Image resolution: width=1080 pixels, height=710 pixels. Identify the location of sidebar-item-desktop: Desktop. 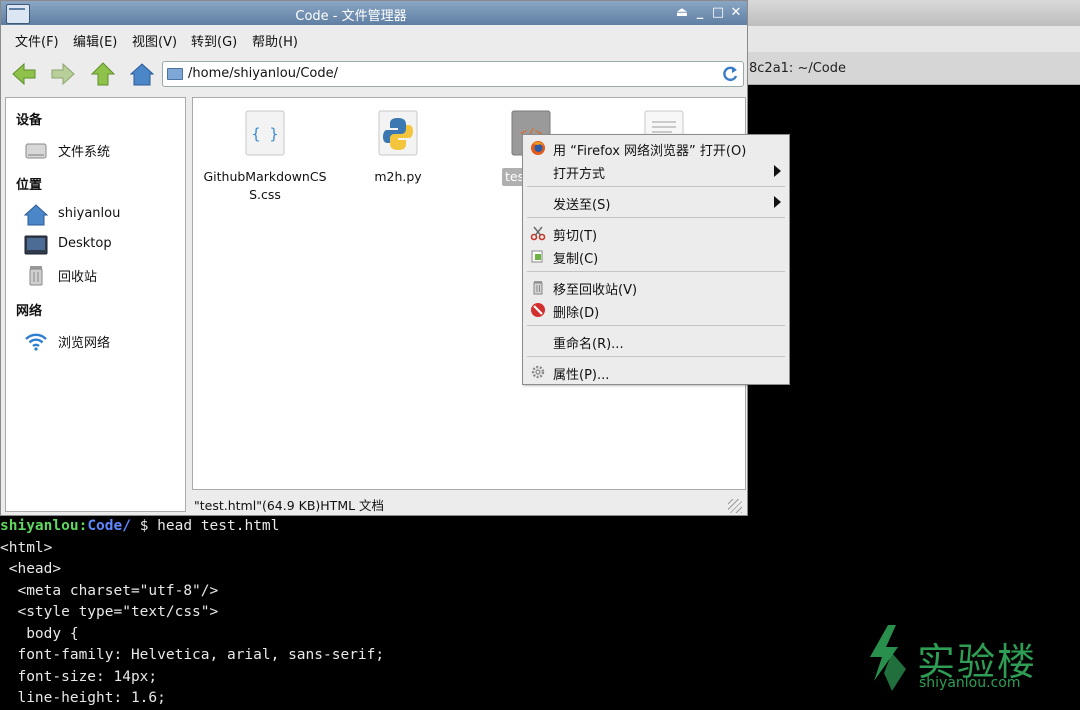
(99, 245).